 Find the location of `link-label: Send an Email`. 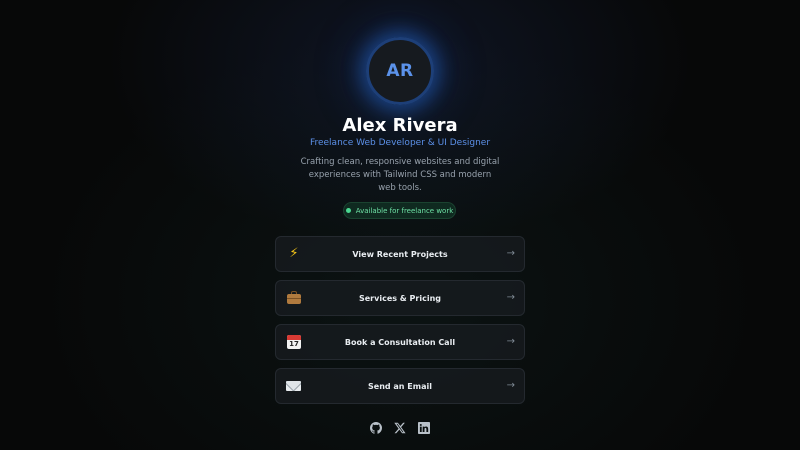

link-label: Send an Email is located at coordinates (400, 386).